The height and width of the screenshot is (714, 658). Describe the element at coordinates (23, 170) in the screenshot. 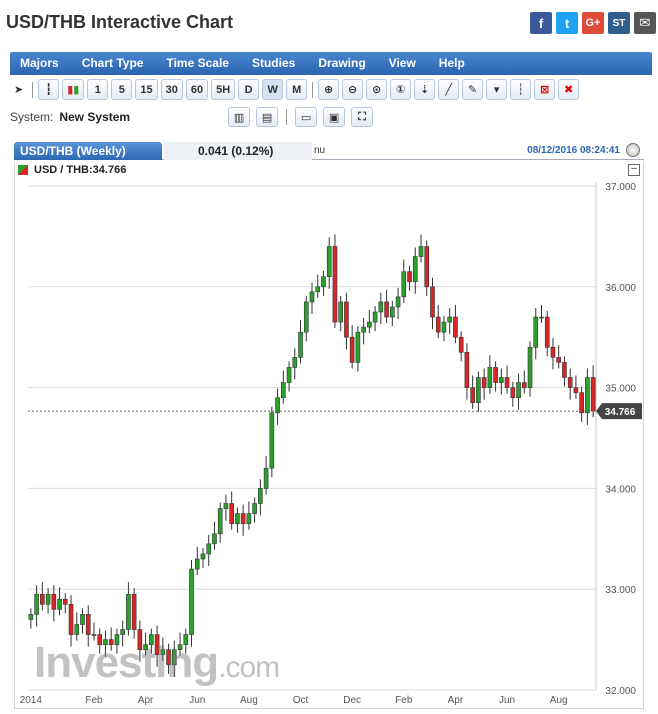

I see `legend-swatch-icon` at that location.